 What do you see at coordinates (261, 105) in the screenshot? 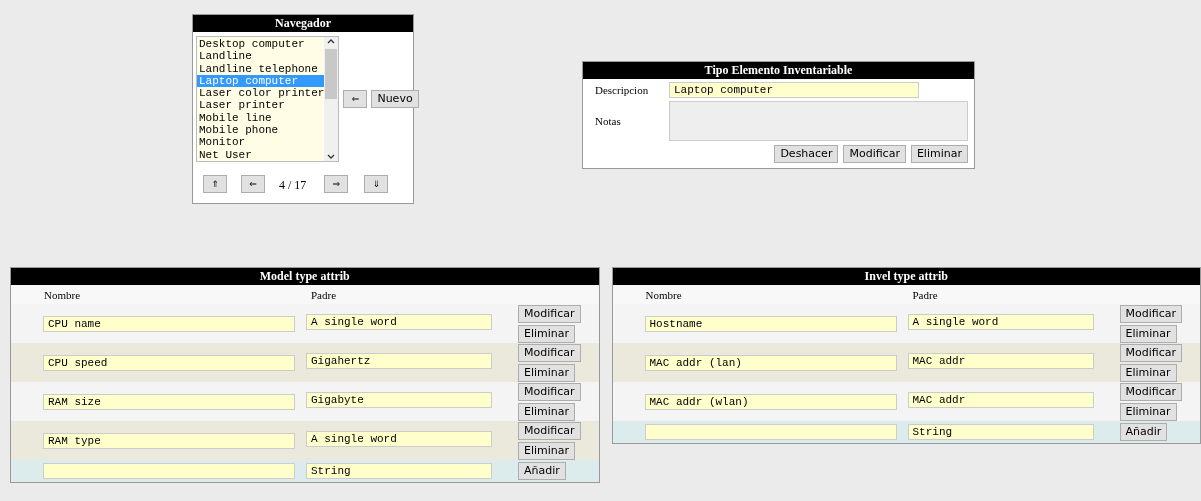
I see `list-item: Laser printer` at bounding box center [261, 105].